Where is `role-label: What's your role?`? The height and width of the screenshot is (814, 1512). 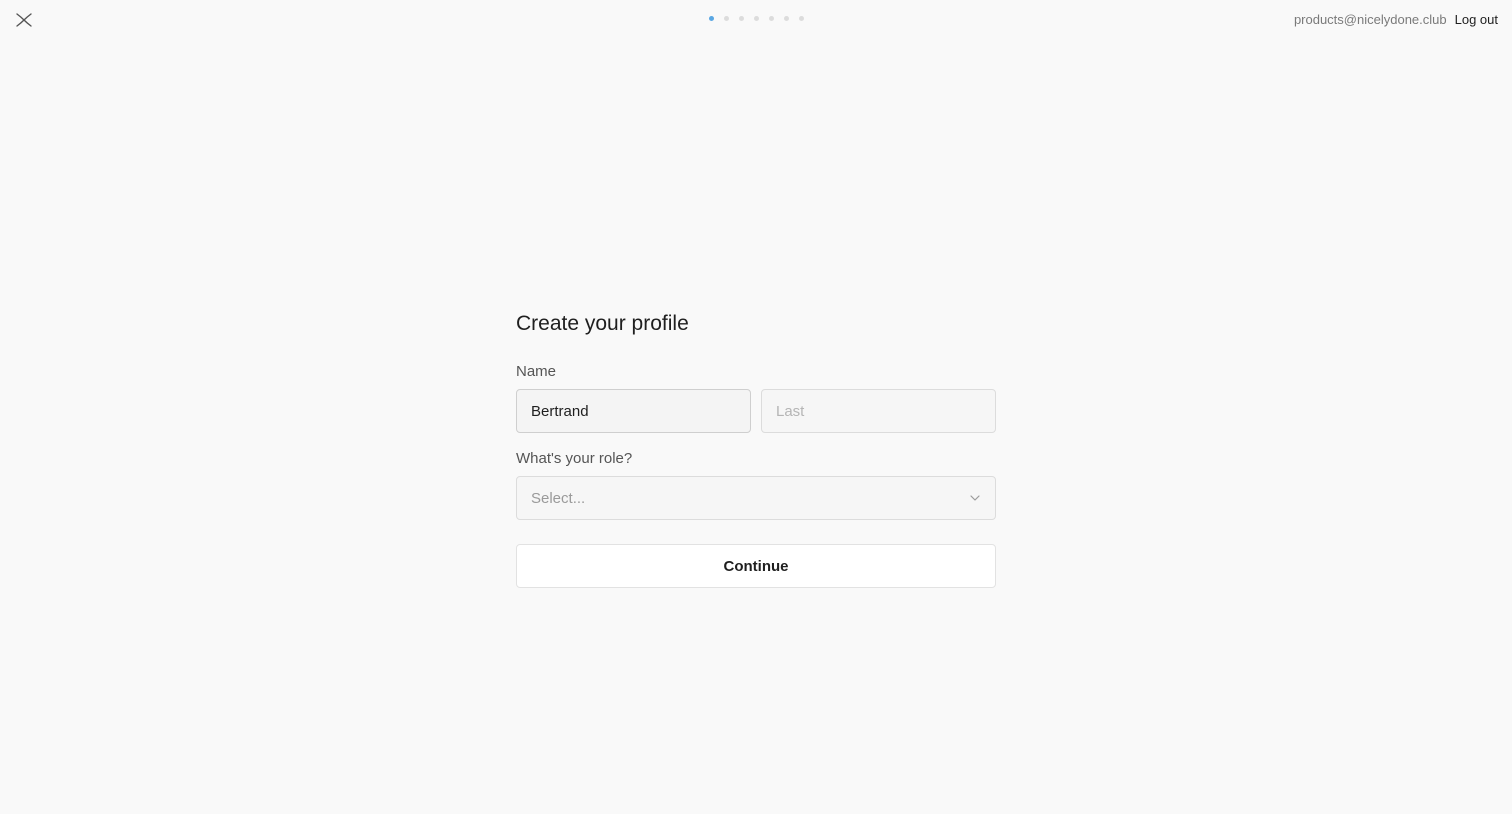
role-label: What's your role? is located at coordinates (574, 458).